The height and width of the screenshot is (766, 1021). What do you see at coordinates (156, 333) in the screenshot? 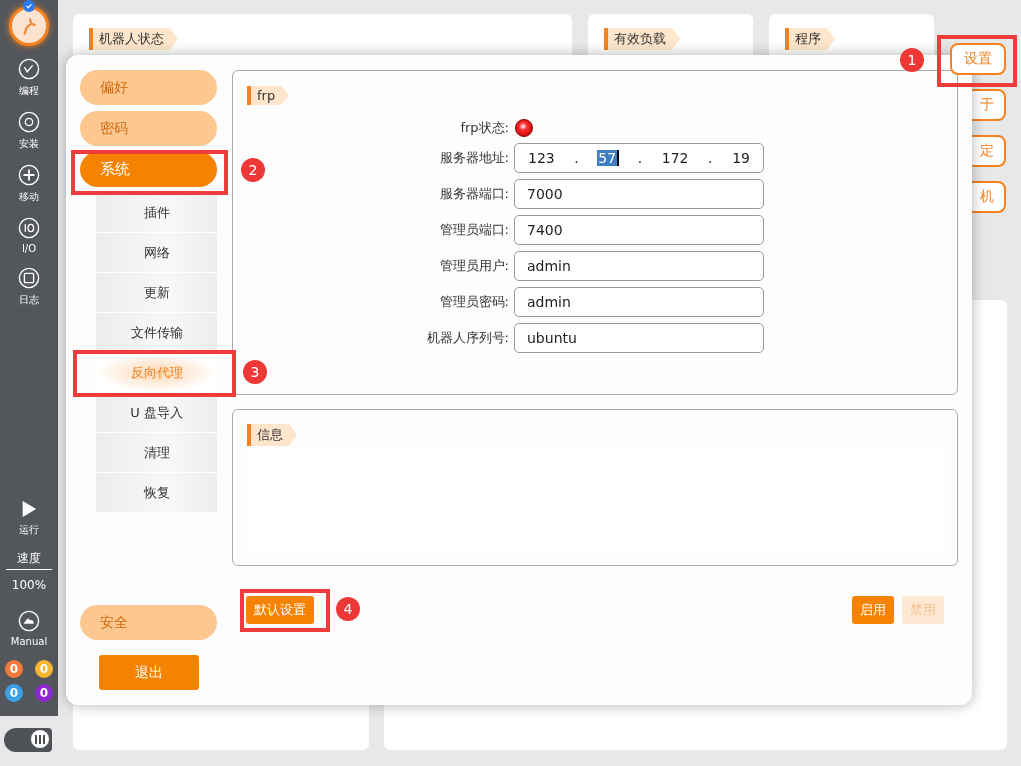
I see `subnav-item: 文件传输` at bounding box center [156, 333].